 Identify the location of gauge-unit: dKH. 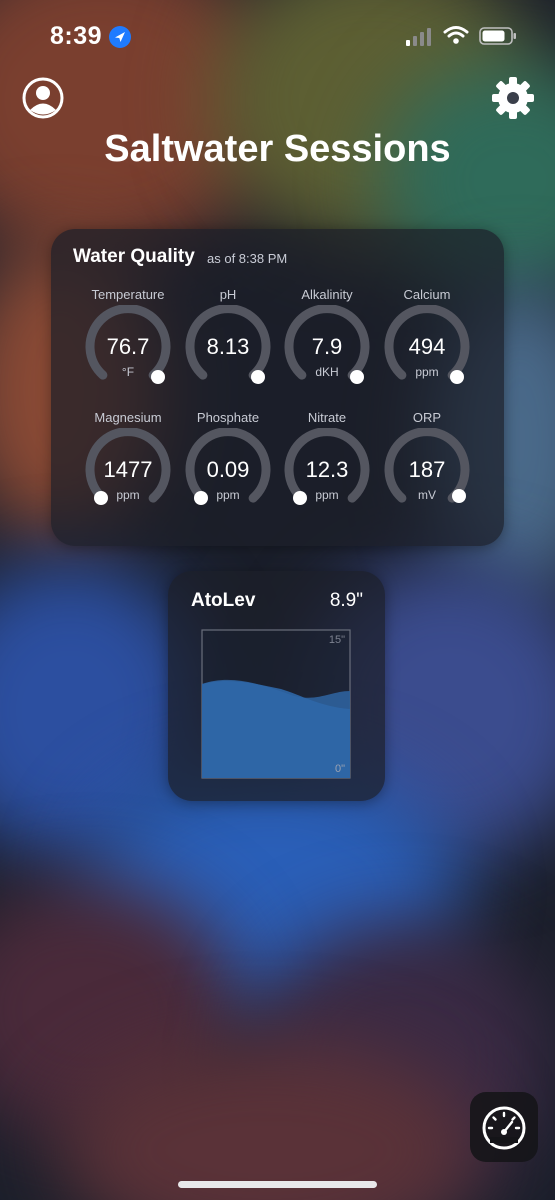
(327, 372).